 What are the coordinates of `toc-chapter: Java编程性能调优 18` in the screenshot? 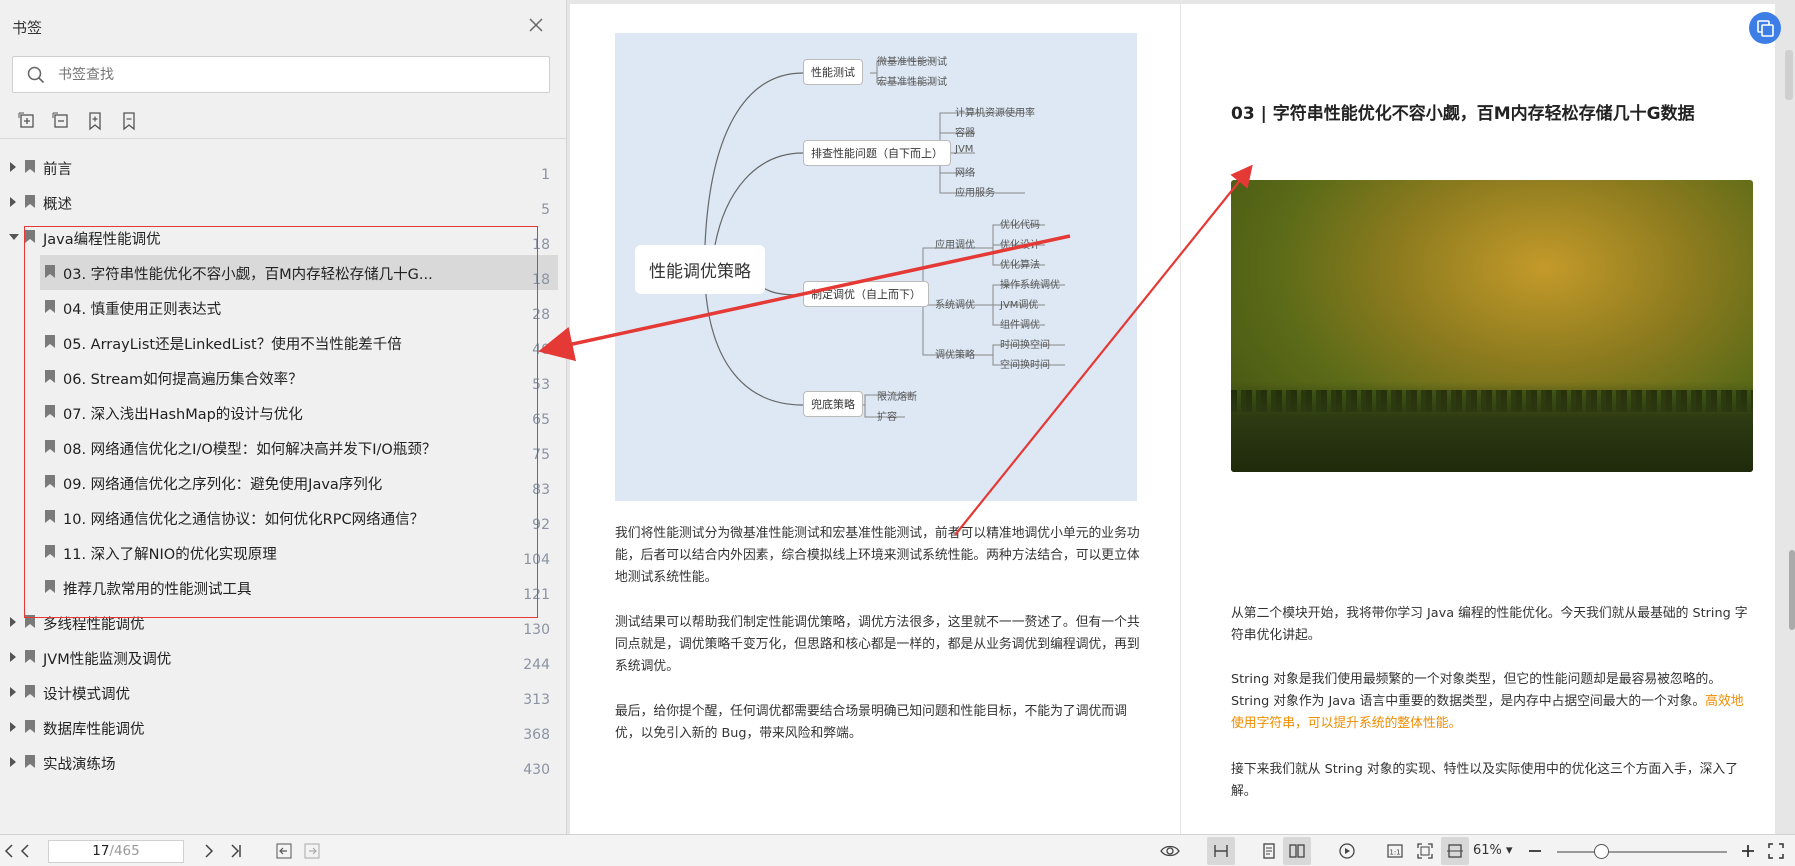 It's located at (283, 237).